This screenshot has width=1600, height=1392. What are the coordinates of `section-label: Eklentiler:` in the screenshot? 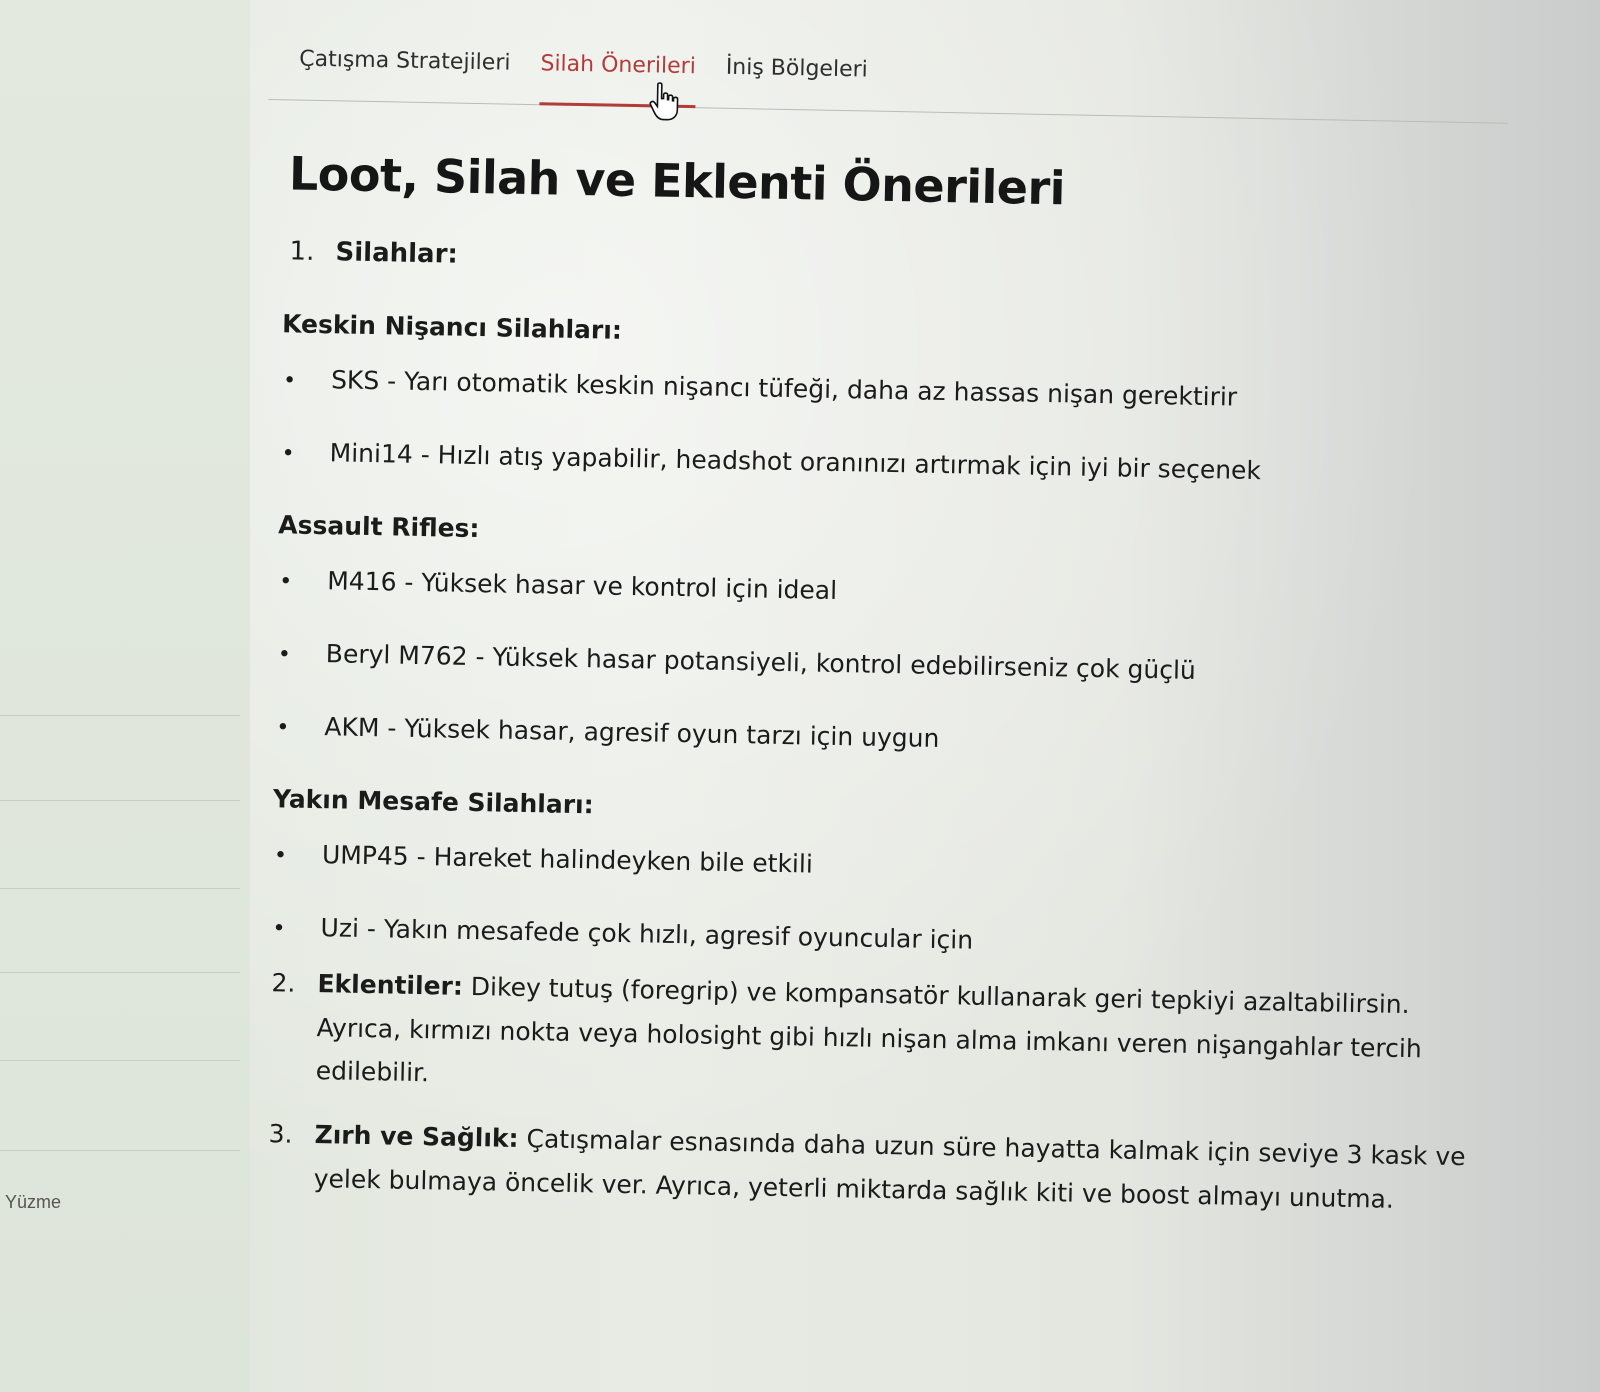 It's located at (390, 984).